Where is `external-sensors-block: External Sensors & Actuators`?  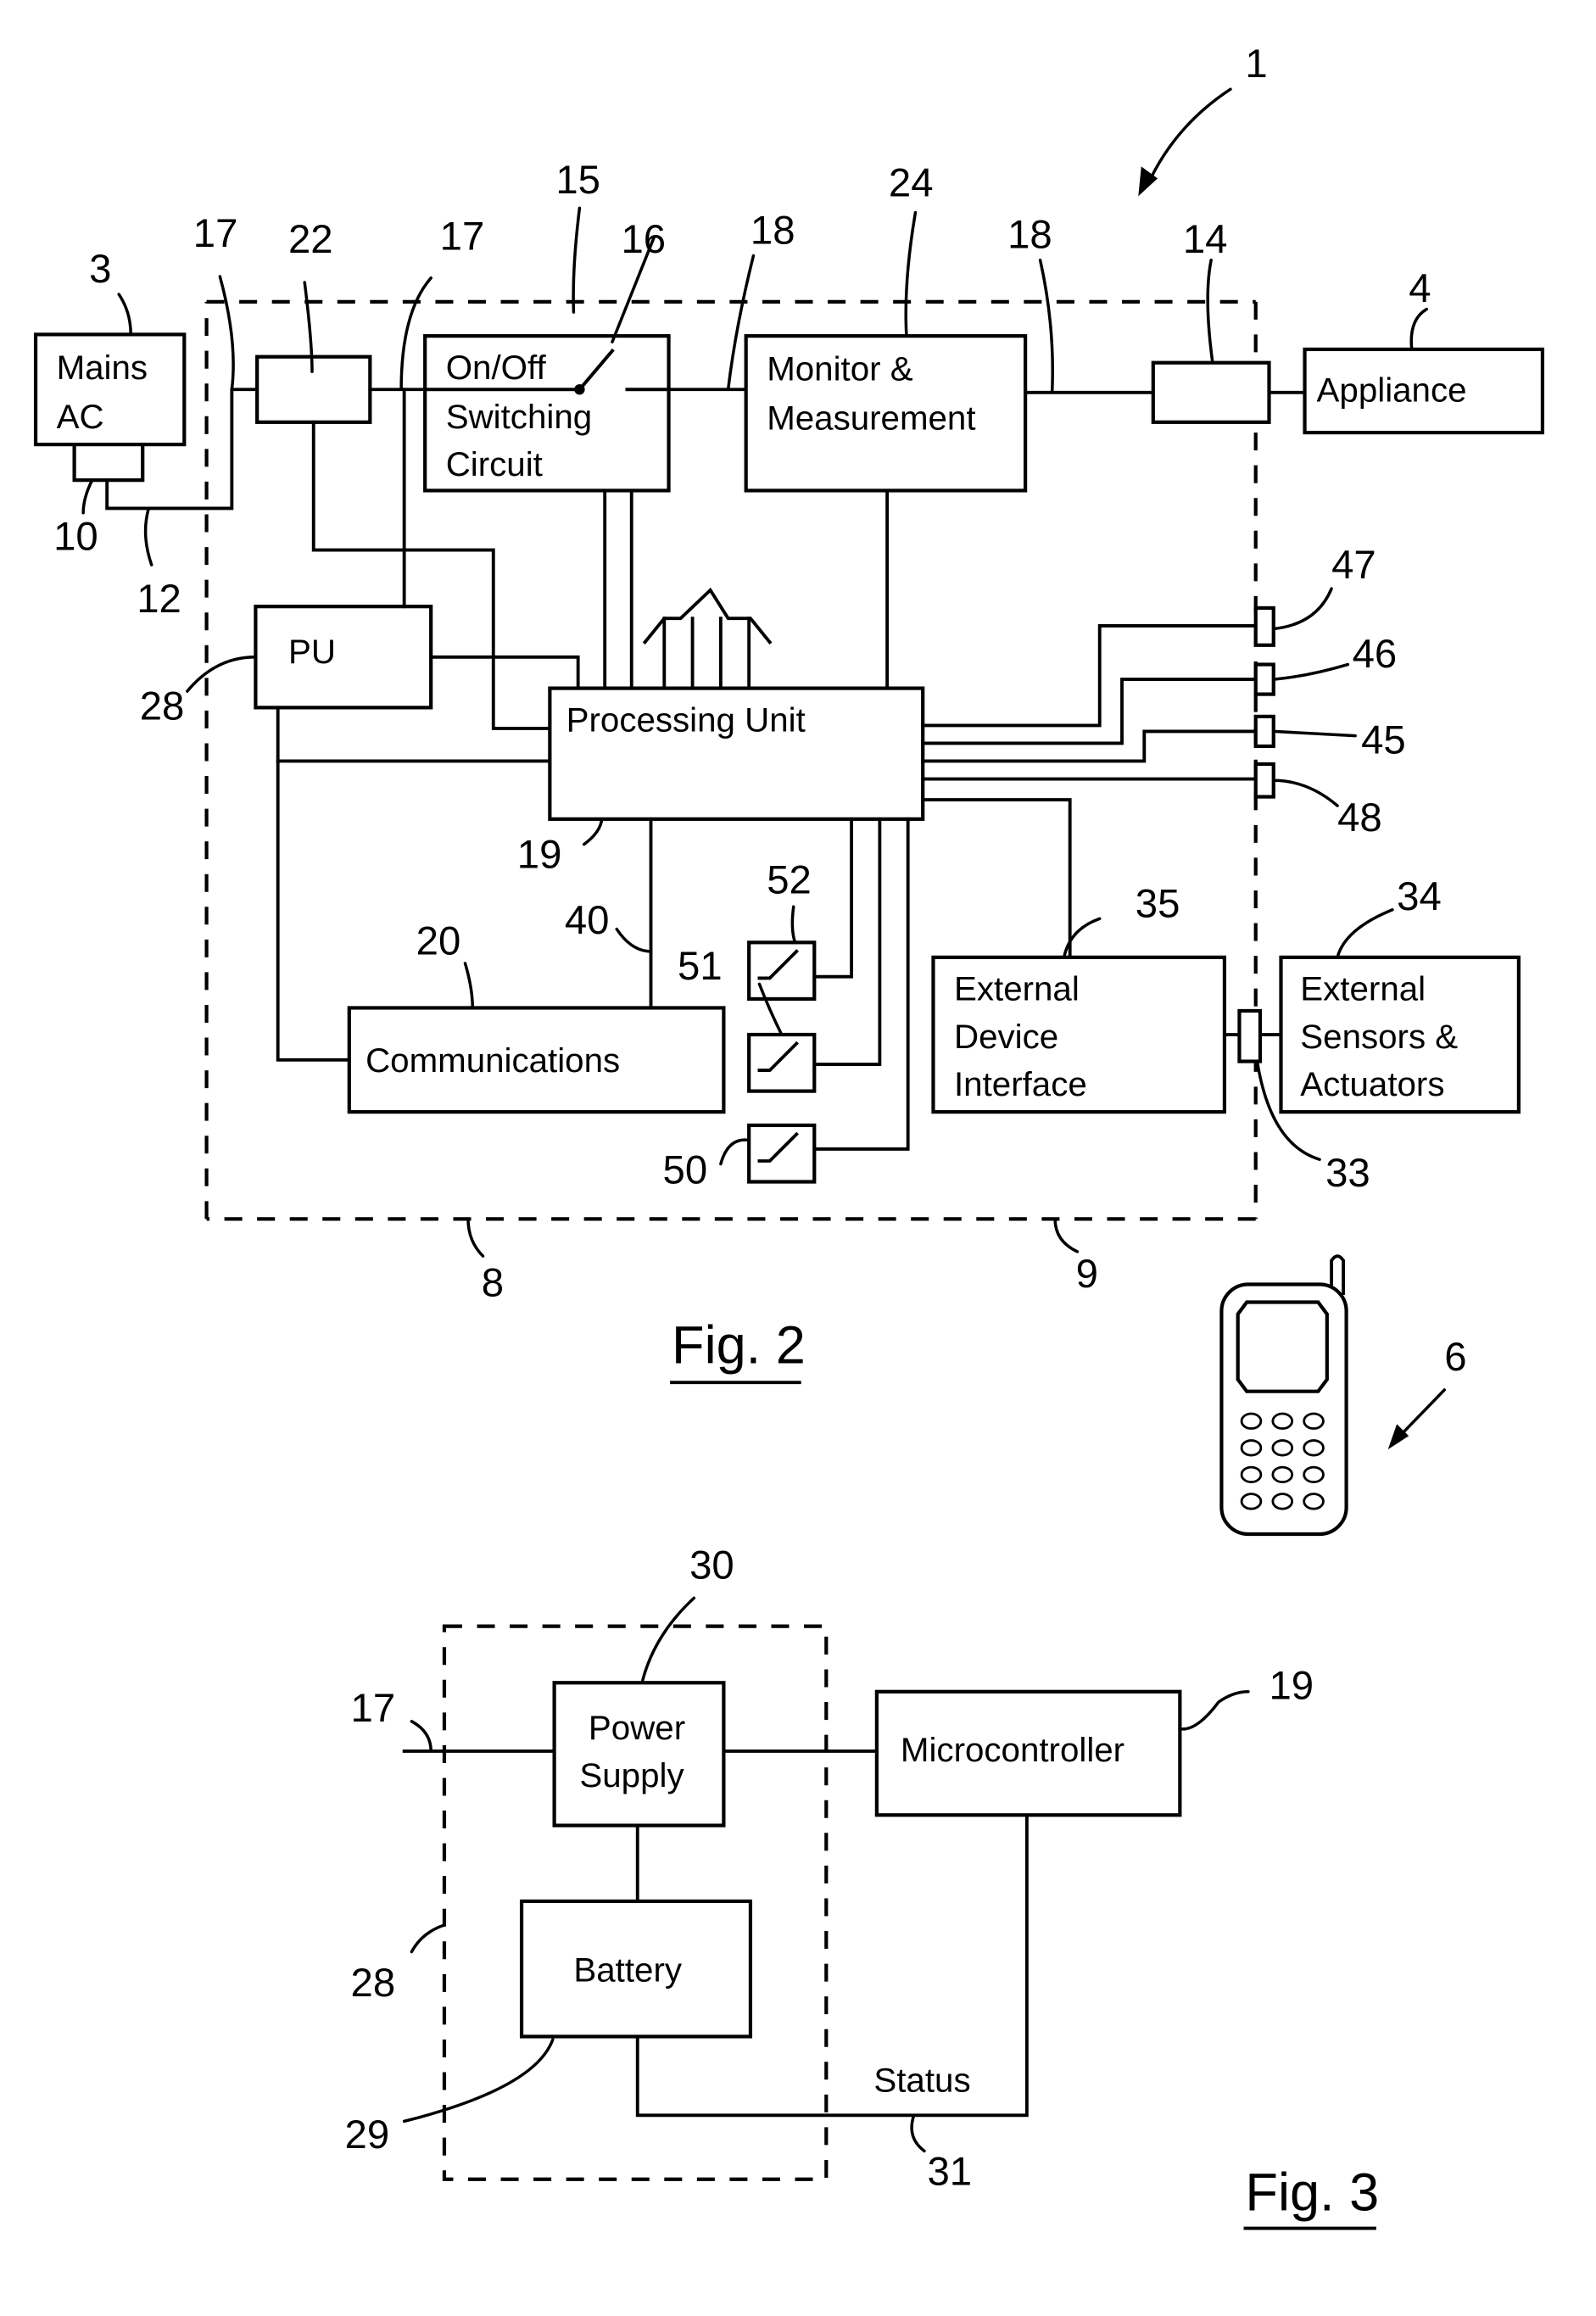 external-sensors-block: External Sensors & Actuators is located at coordinates (1400, 1034).